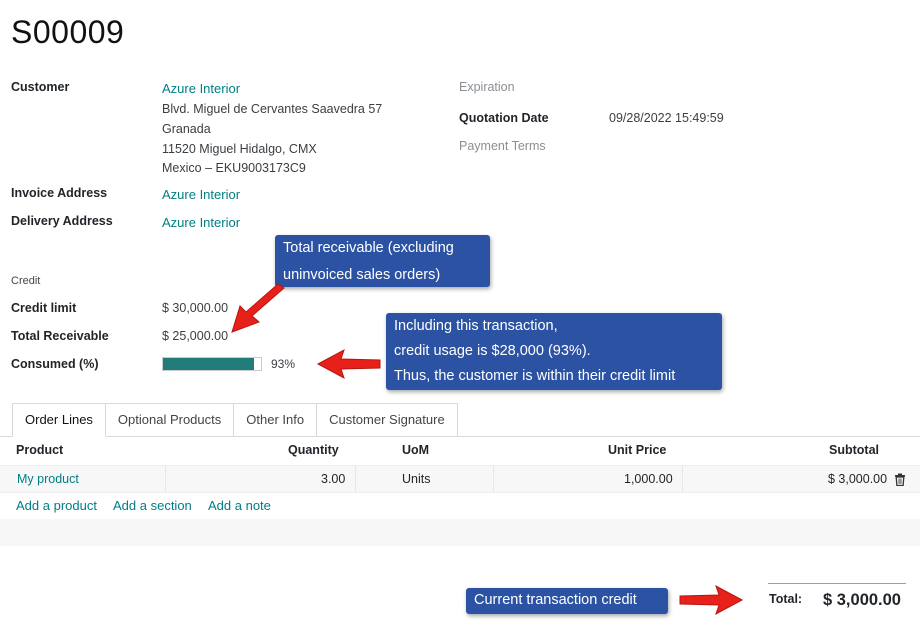 The height and width of the screenshot is (644, 920). I want to click on column-header-uom: UoM, so click(415, 450).